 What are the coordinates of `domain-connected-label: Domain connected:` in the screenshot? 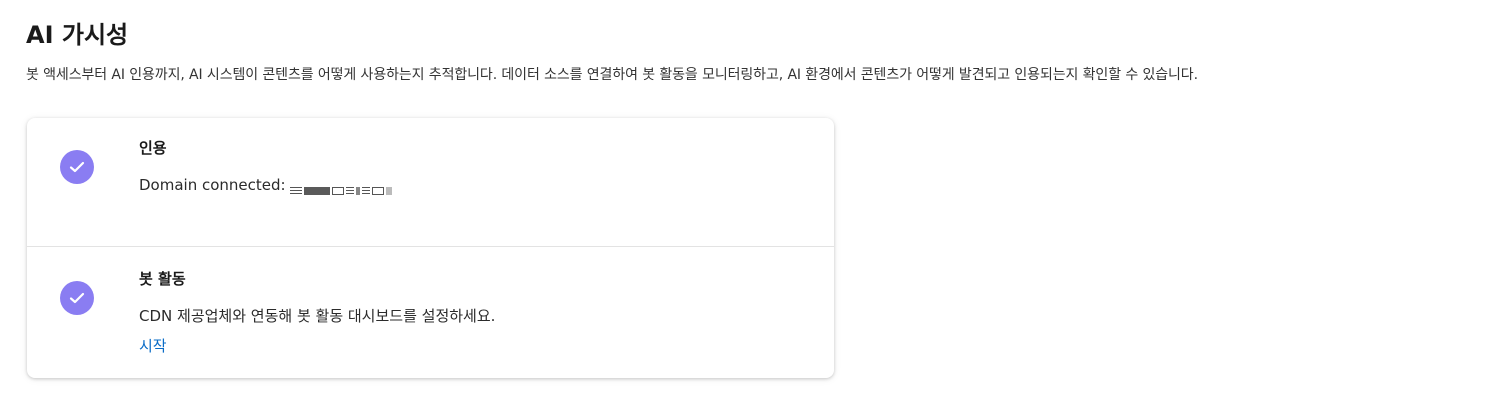 It's located at (212, 185).